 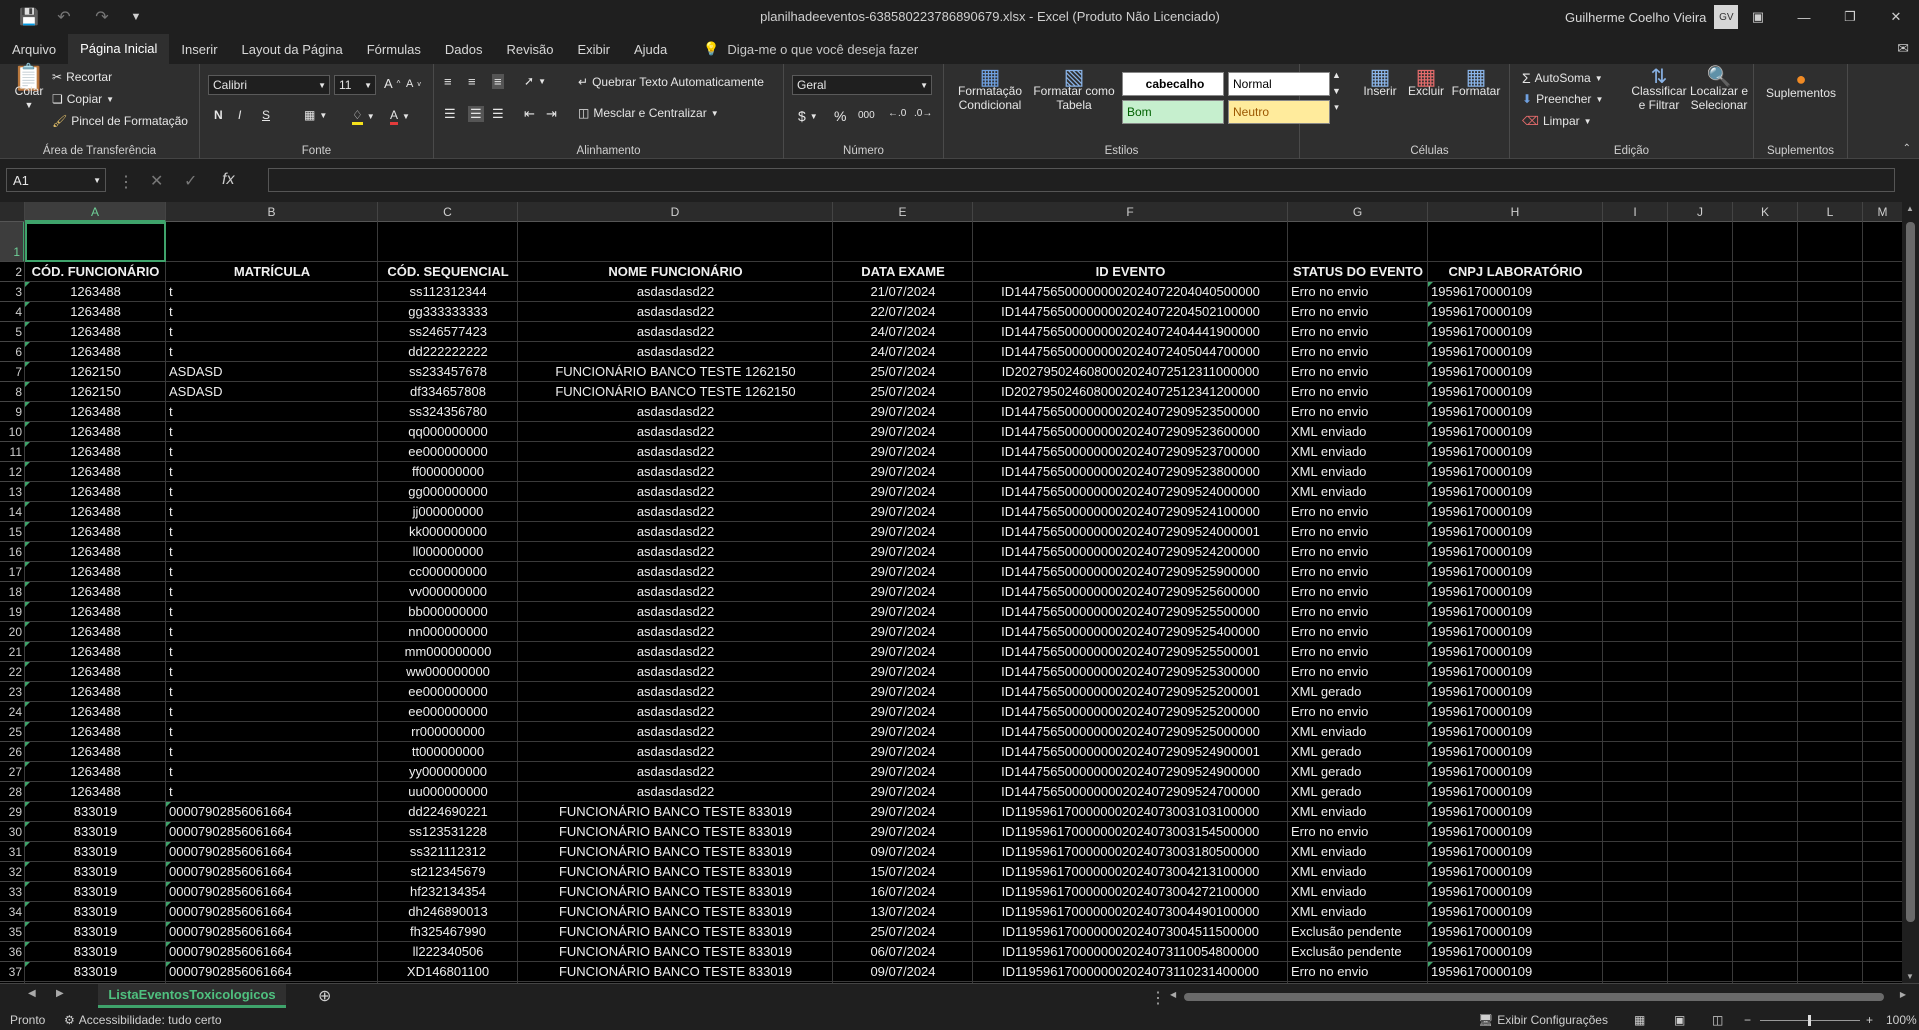 What do you see at coordinates (448, 932) in the screenshot?
I see `data-cell: fh325467990` at bounding box center [448, 932].